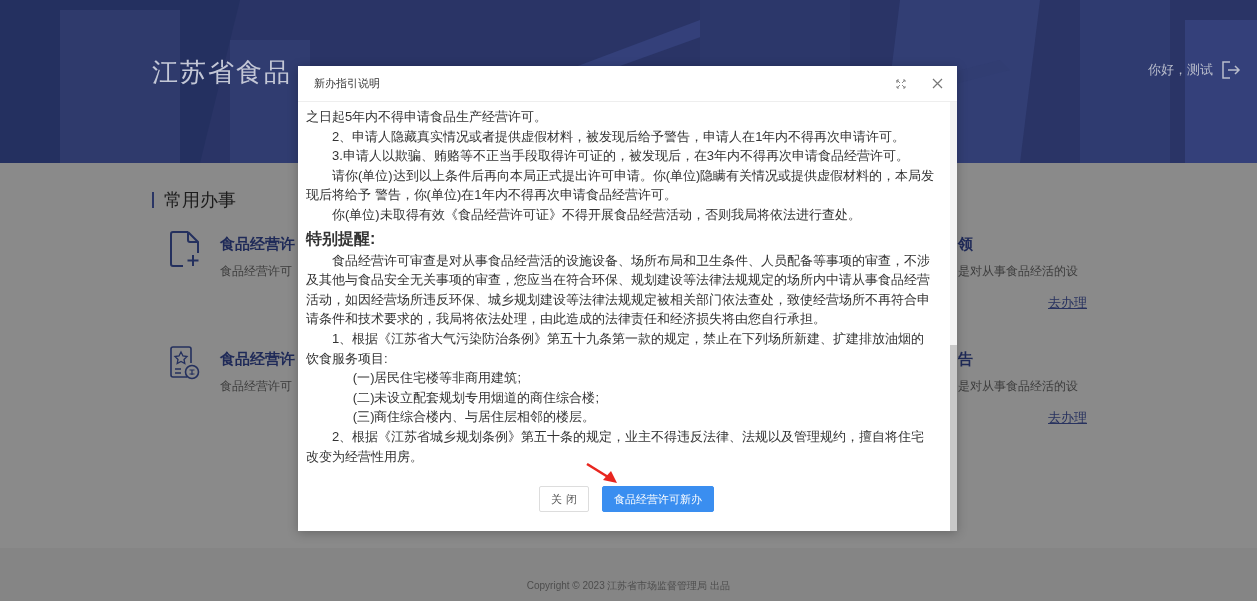 The height and width of the screenshot is (601, 1257). What do you see at coordinates (616, 446) in the screenshot?
I see `paragraph: 2、根据《江苏省城乡规划条例》第五十条的规定，业主不得违反法律、法规以及管理规约，擅自将住宅改变为经营性用房。` at bounding box center [616, 446].